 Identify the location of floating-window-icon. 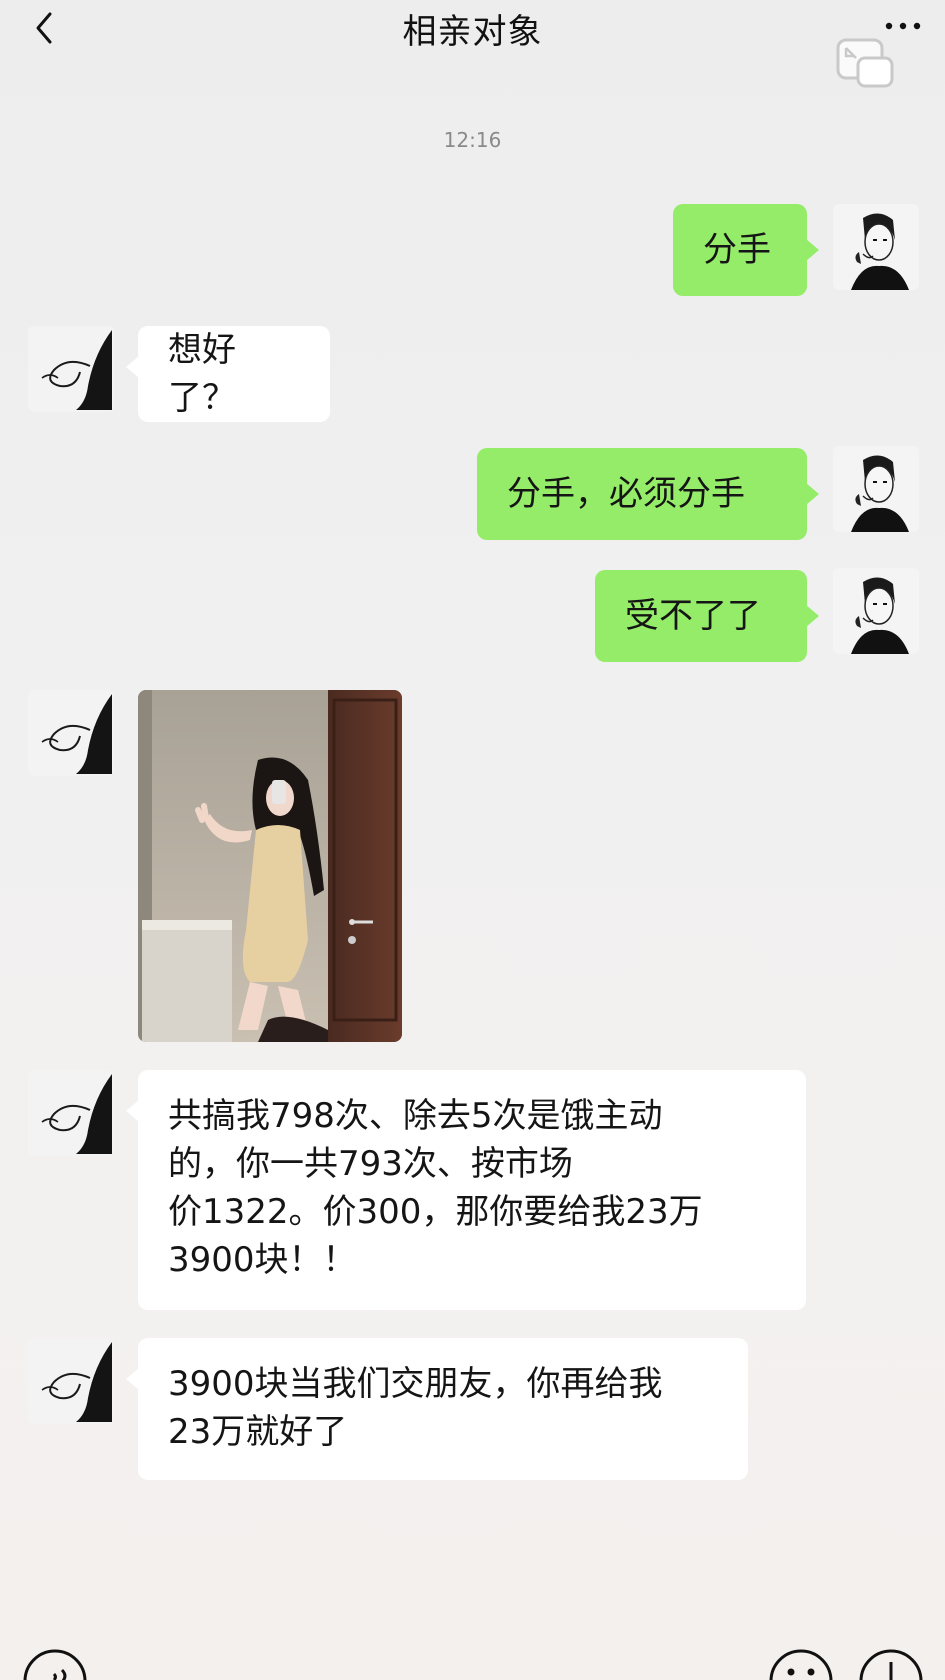
(865, 63).